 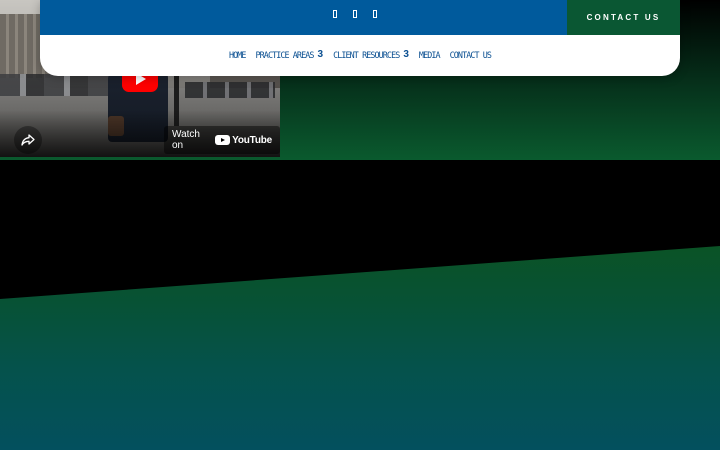 What do you see at coordinates (366, 54) in the screenshot?
I see `nav-item-label: CLIENT RESOURCES` at bounding box center [366, 54].